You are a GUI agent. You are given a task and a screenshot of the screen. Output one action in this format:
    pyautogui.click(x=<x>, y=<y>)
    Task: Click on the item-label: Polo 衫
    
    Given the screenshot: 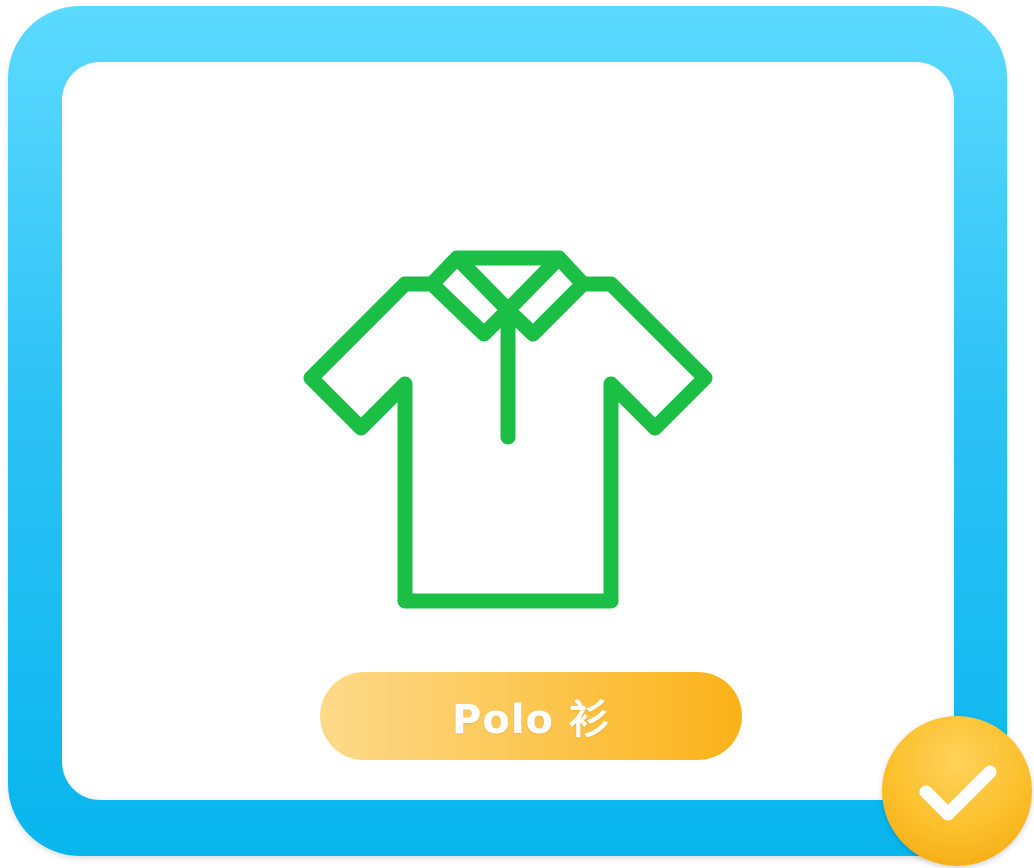 What is the action you would take?
    pyautogui.click(x=531, y=720)
    